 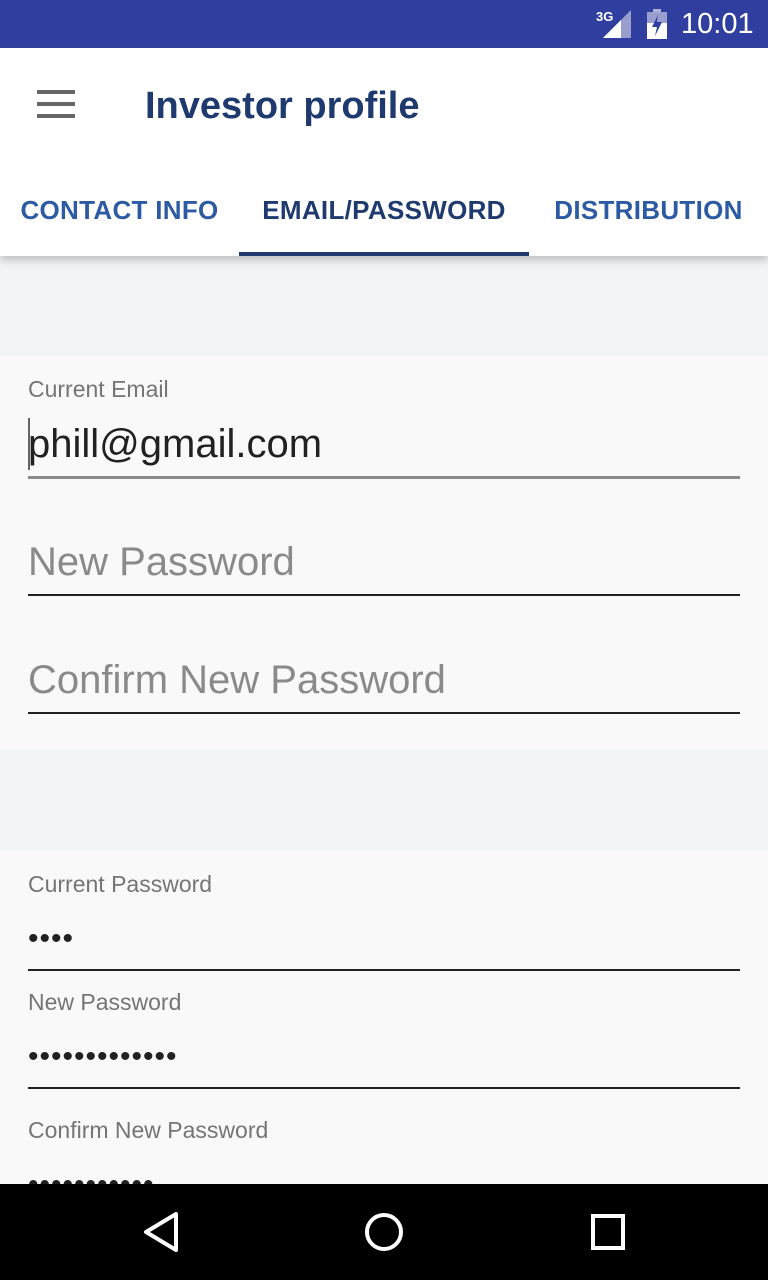 What do you see at coordinates (29, 444) in the screenshot?
I see `text-cursor` at bounding box center [29, 444].